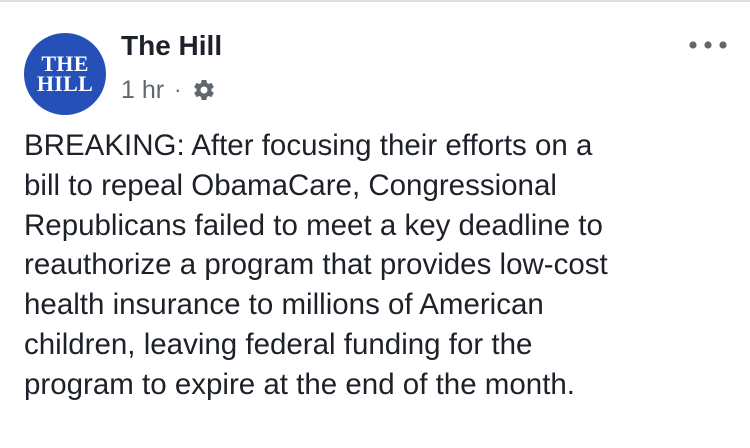  I want to click on gear-icon, so click(204, 90).